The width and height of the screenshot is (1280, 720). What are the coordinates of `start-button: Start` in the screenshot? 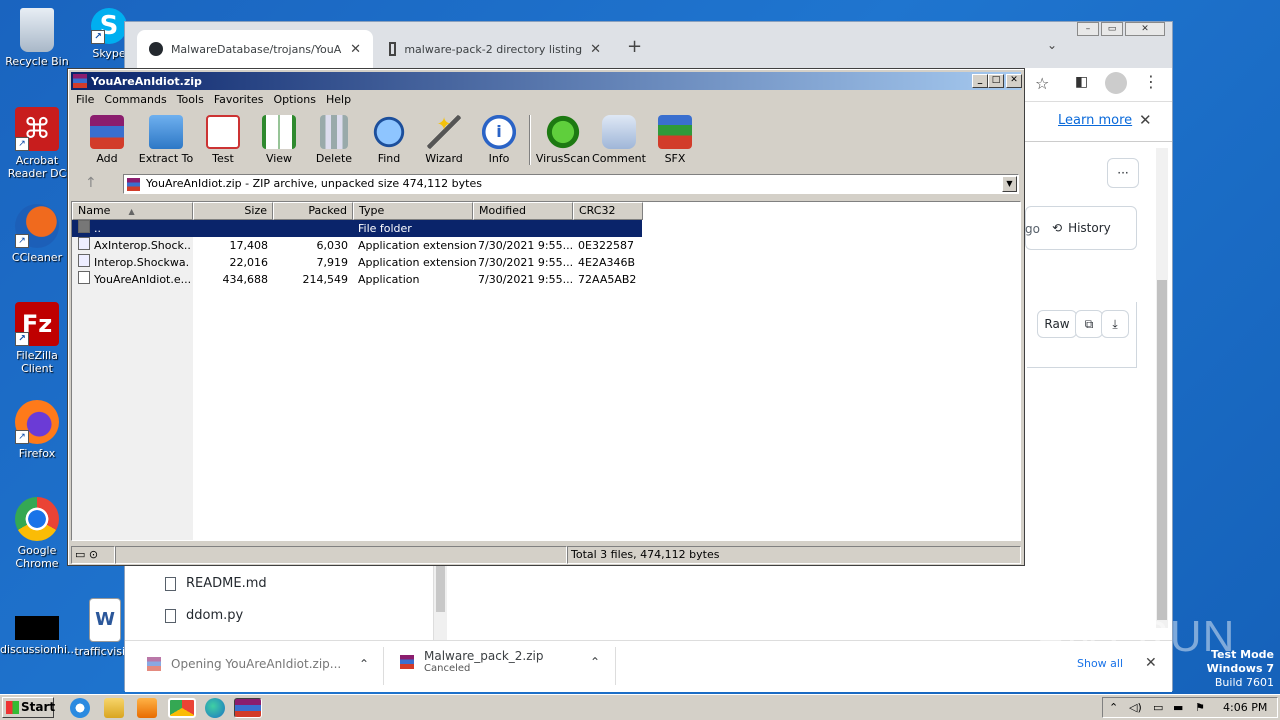 It's located at (28, 707).